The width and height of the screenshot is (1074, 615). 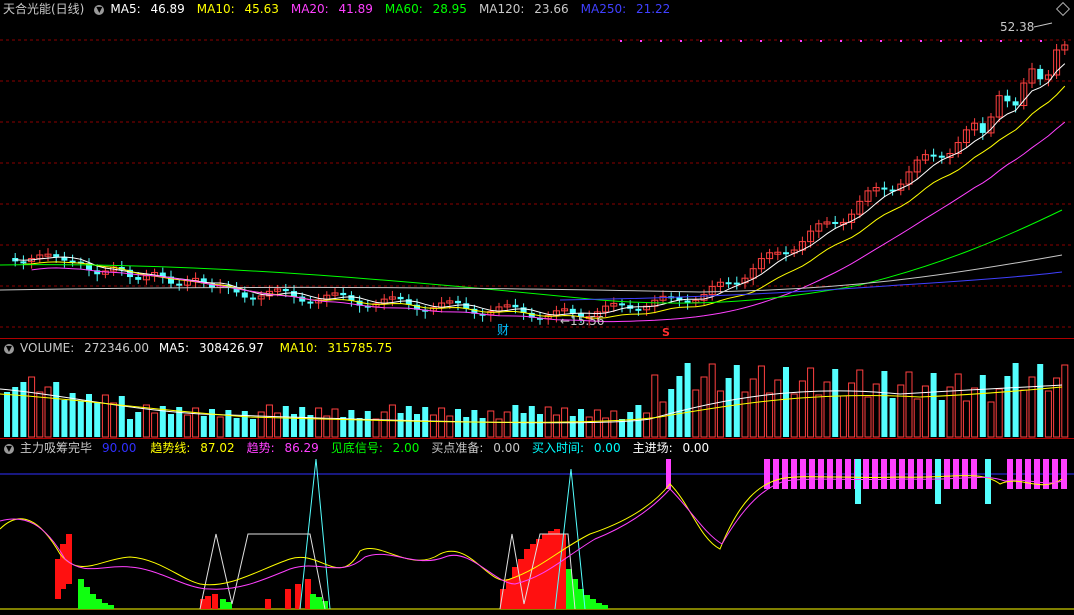 I want to click on indicator-label: 主进场:, so click(x=652, y=448).